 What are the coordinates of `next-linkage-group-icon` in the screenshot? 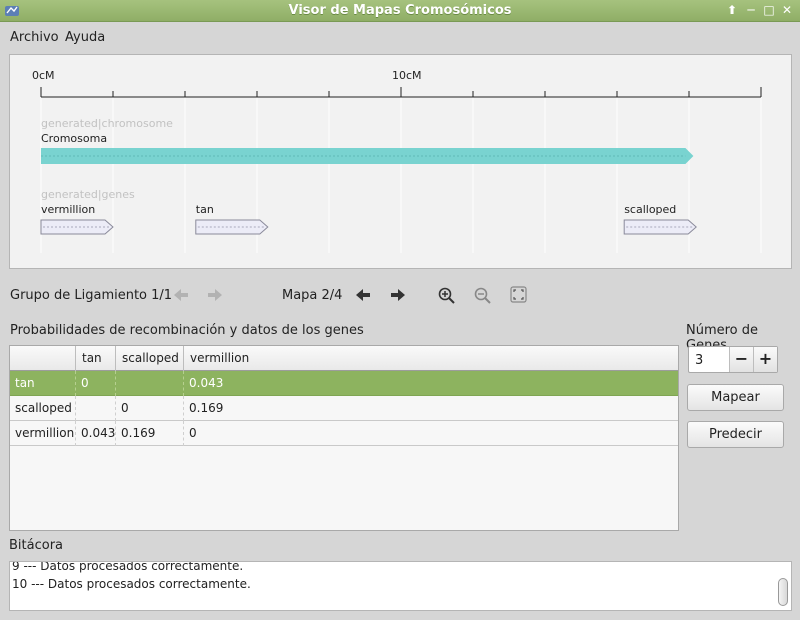 It's located at (215, 295).